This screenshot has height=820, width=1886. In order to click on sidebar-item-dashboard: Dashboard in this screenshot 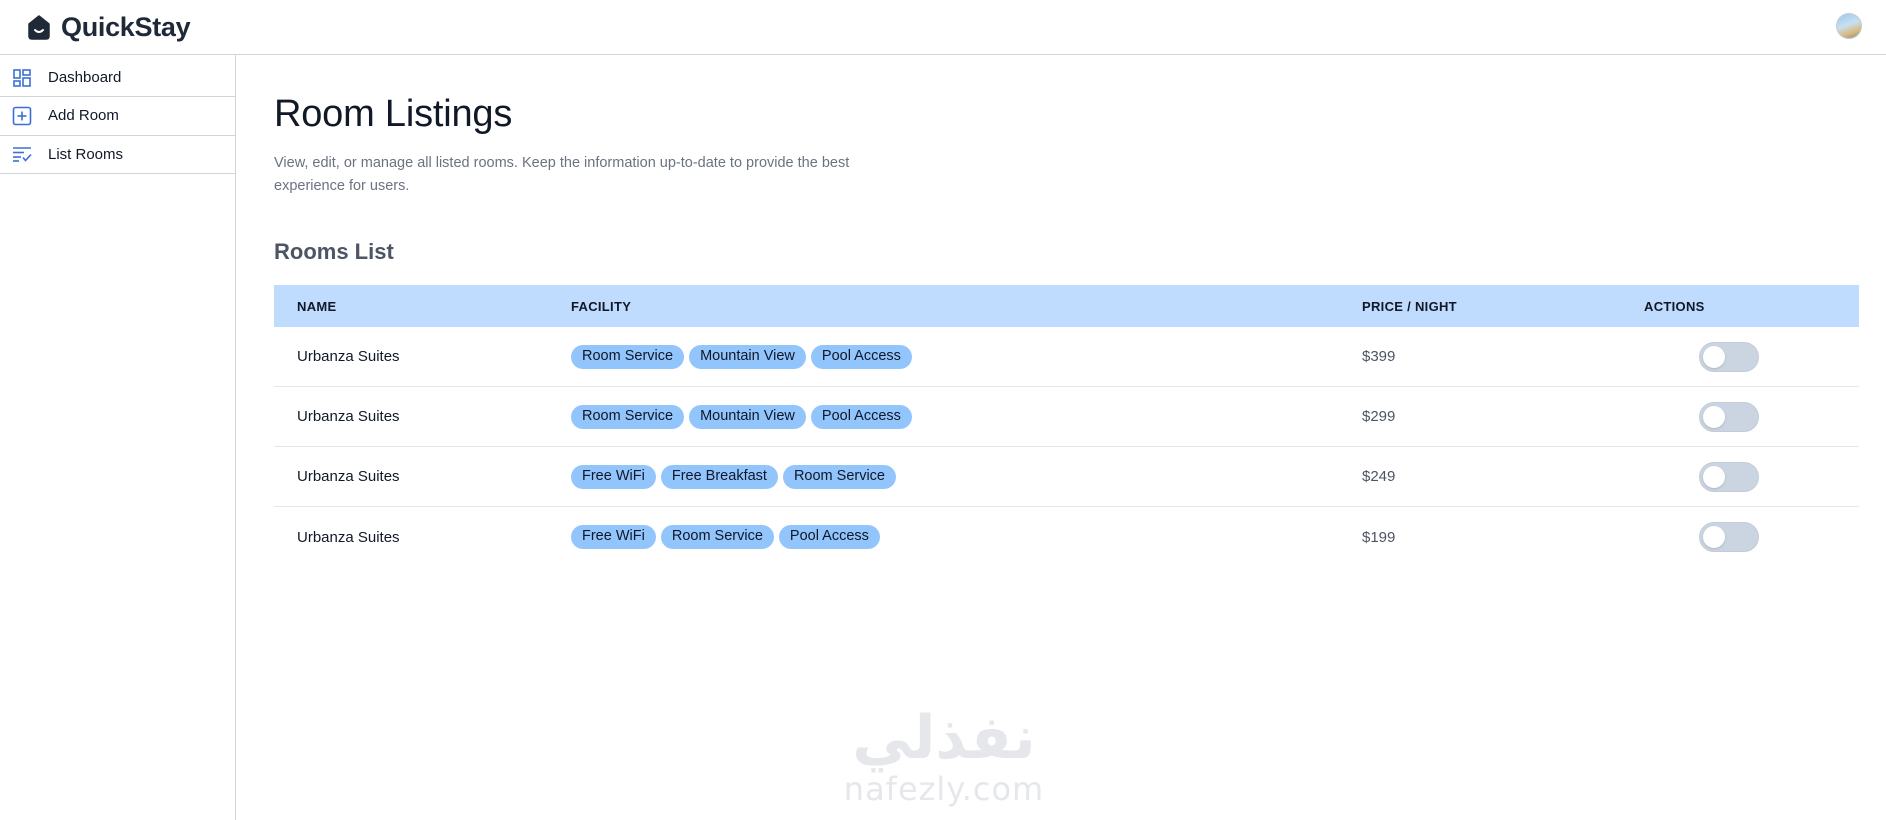, I will do `click(117, 76)`.